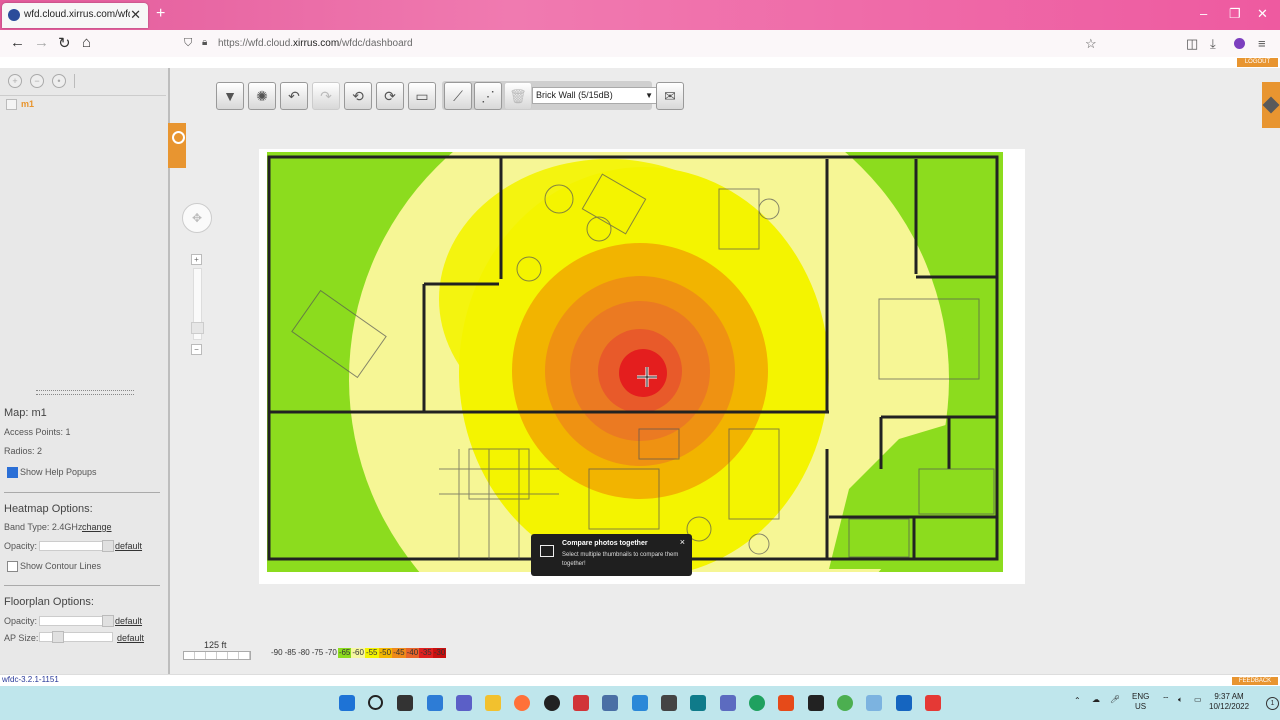 Image resolution: width=1280 pixels, height=720 pixels. What do you see at coordinates (1229, 696) in the screenshot?
I see `clock-time: 9:37 AM` at bounding box center [1229, 696].